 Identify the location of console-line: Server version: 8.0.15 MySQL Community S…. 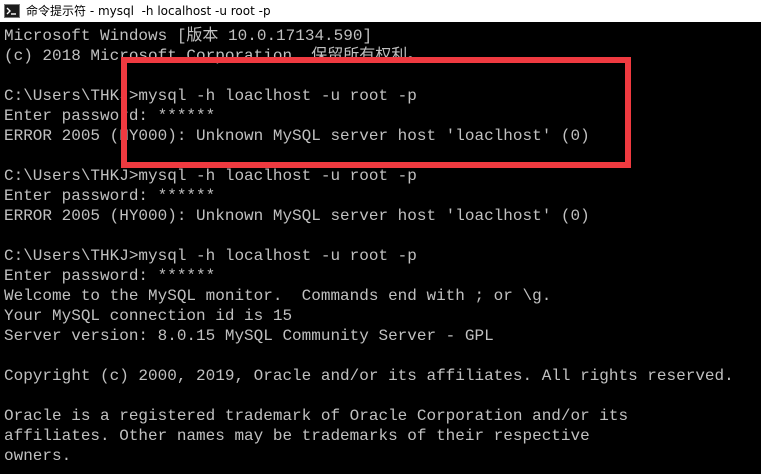
(249, 336).